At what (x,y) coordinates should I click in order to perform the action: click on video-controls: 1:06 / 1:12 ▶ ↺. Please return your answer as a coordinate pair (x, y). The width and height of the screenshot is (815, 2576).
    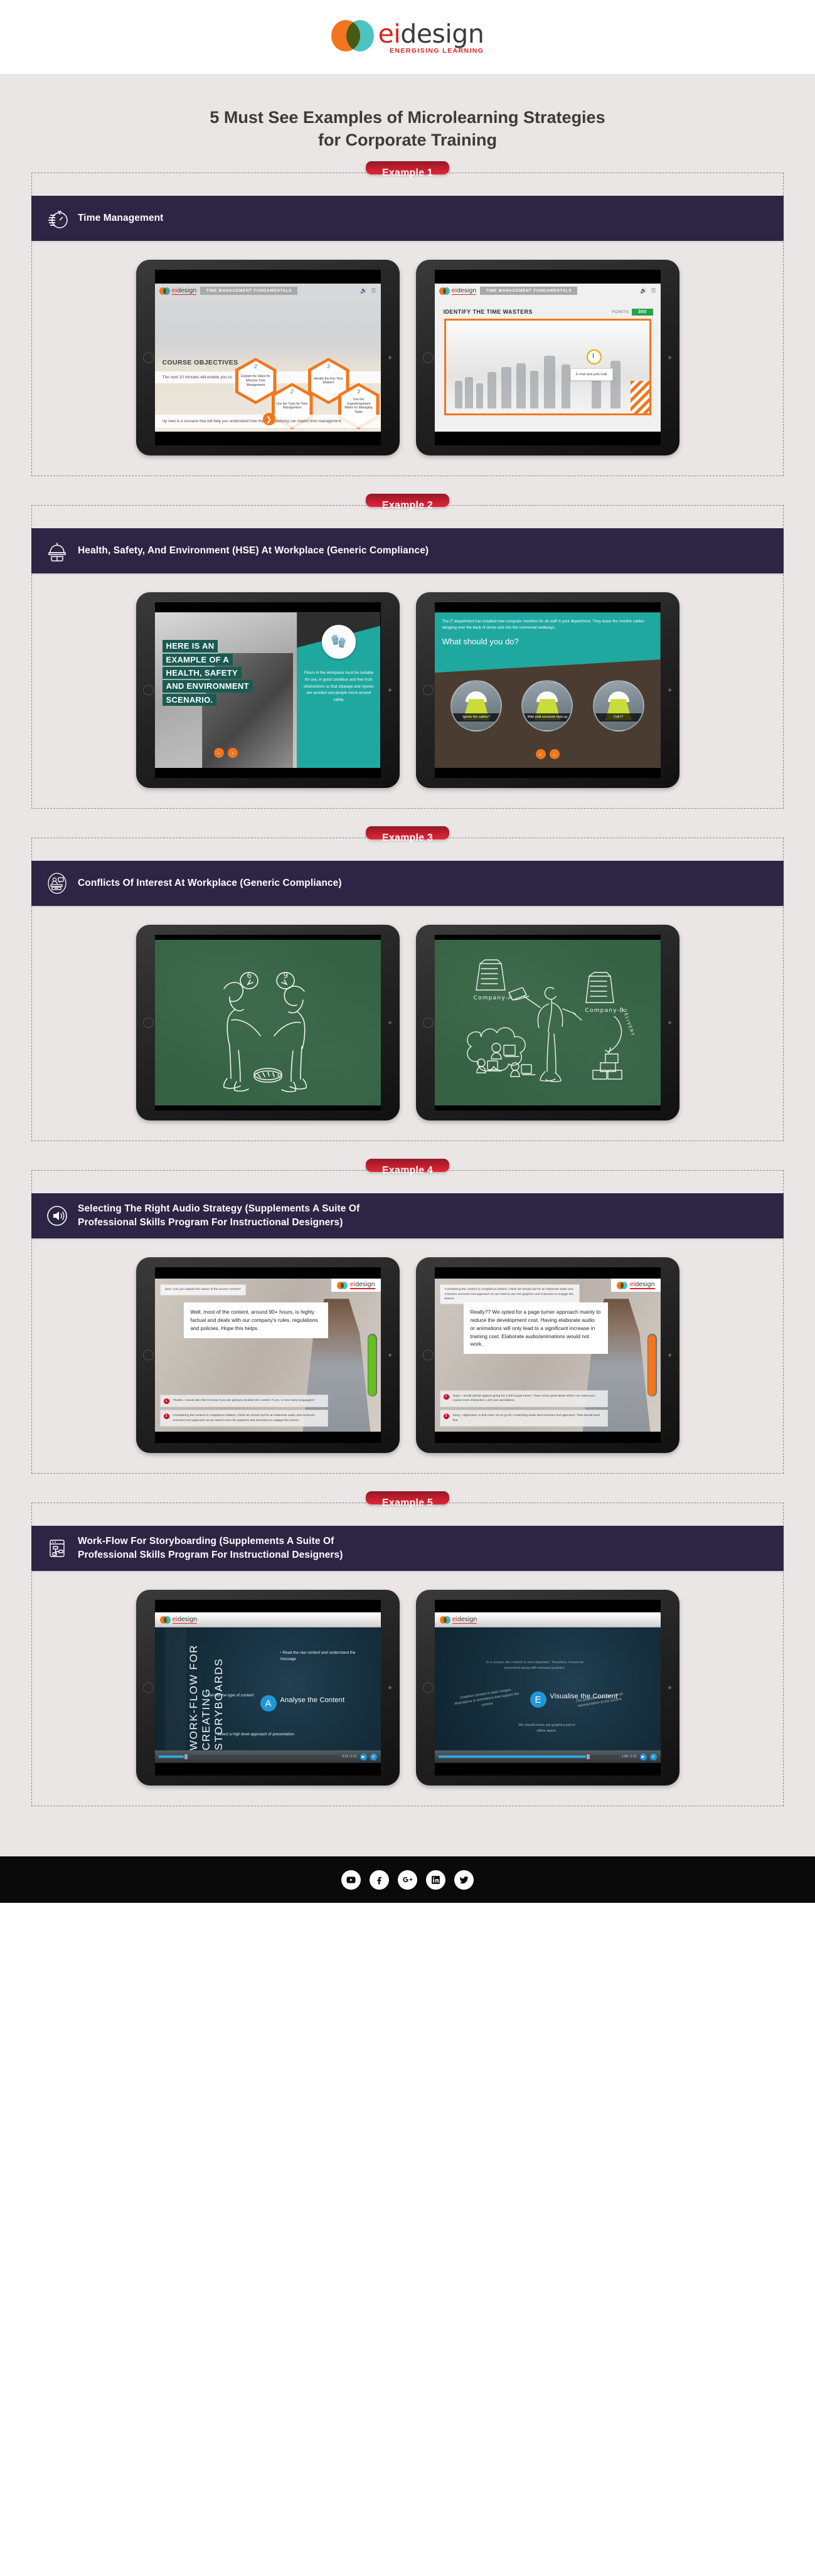
    Looking at the image, I should click on (547, 1757).